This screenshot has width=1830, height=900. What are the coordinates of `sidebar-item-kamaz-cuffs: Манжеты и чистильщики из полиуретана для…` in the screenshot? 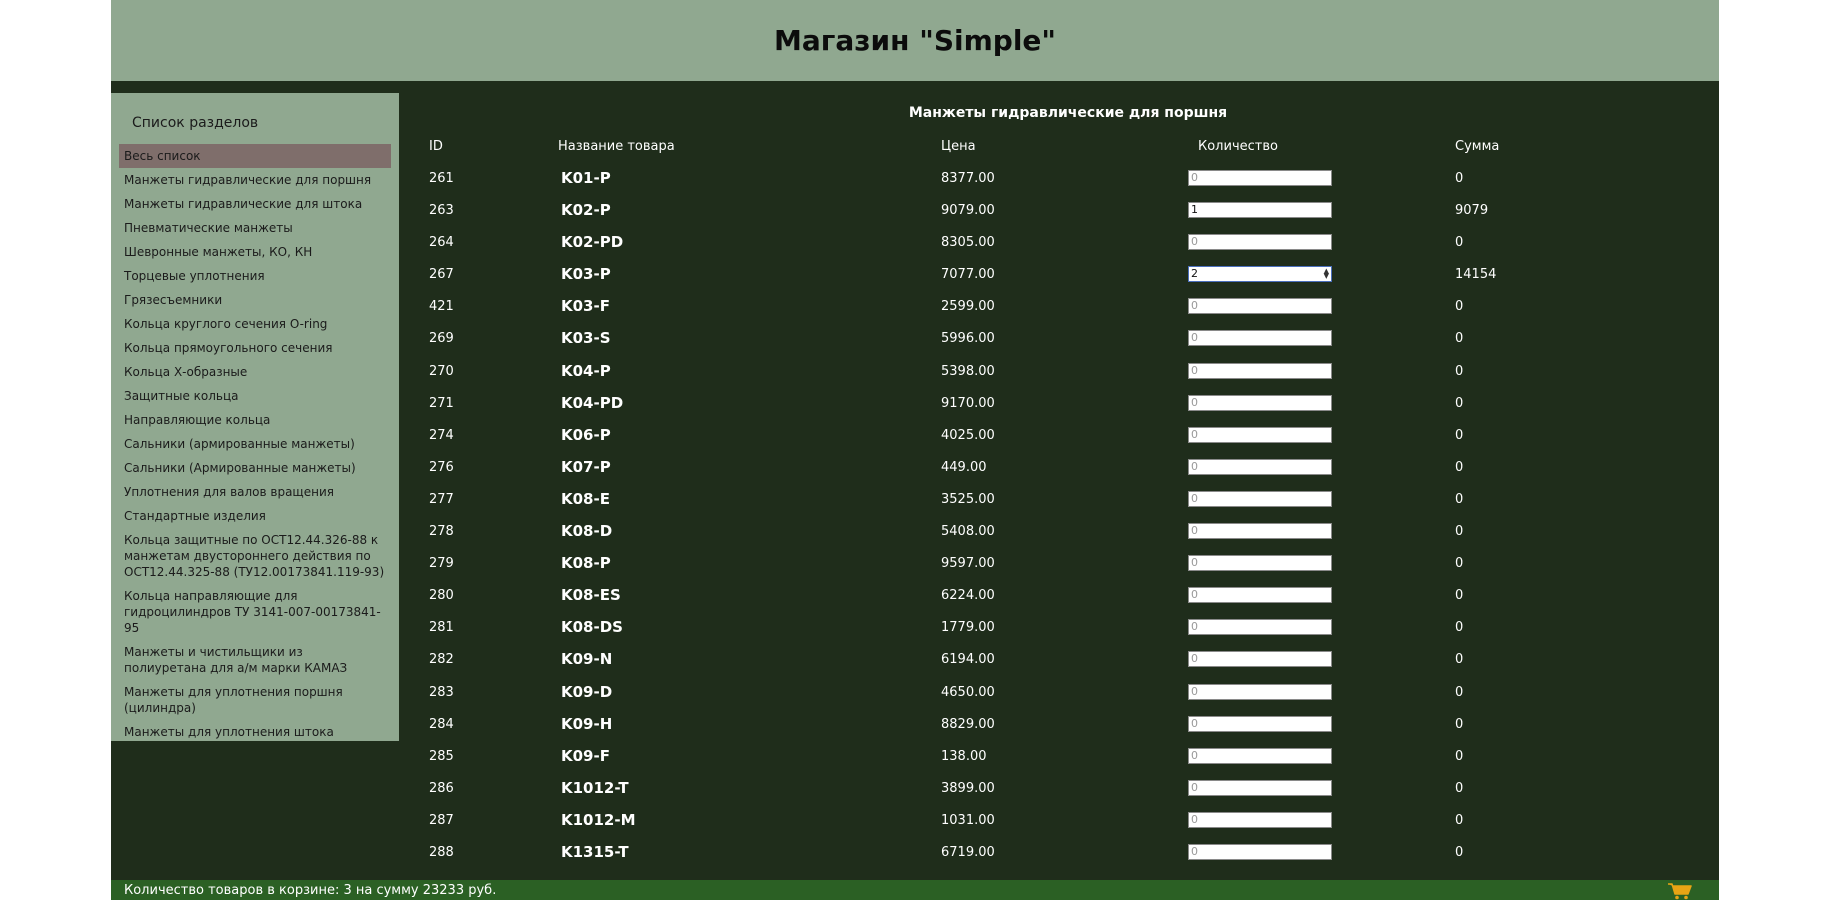 It's located at (255, 660).